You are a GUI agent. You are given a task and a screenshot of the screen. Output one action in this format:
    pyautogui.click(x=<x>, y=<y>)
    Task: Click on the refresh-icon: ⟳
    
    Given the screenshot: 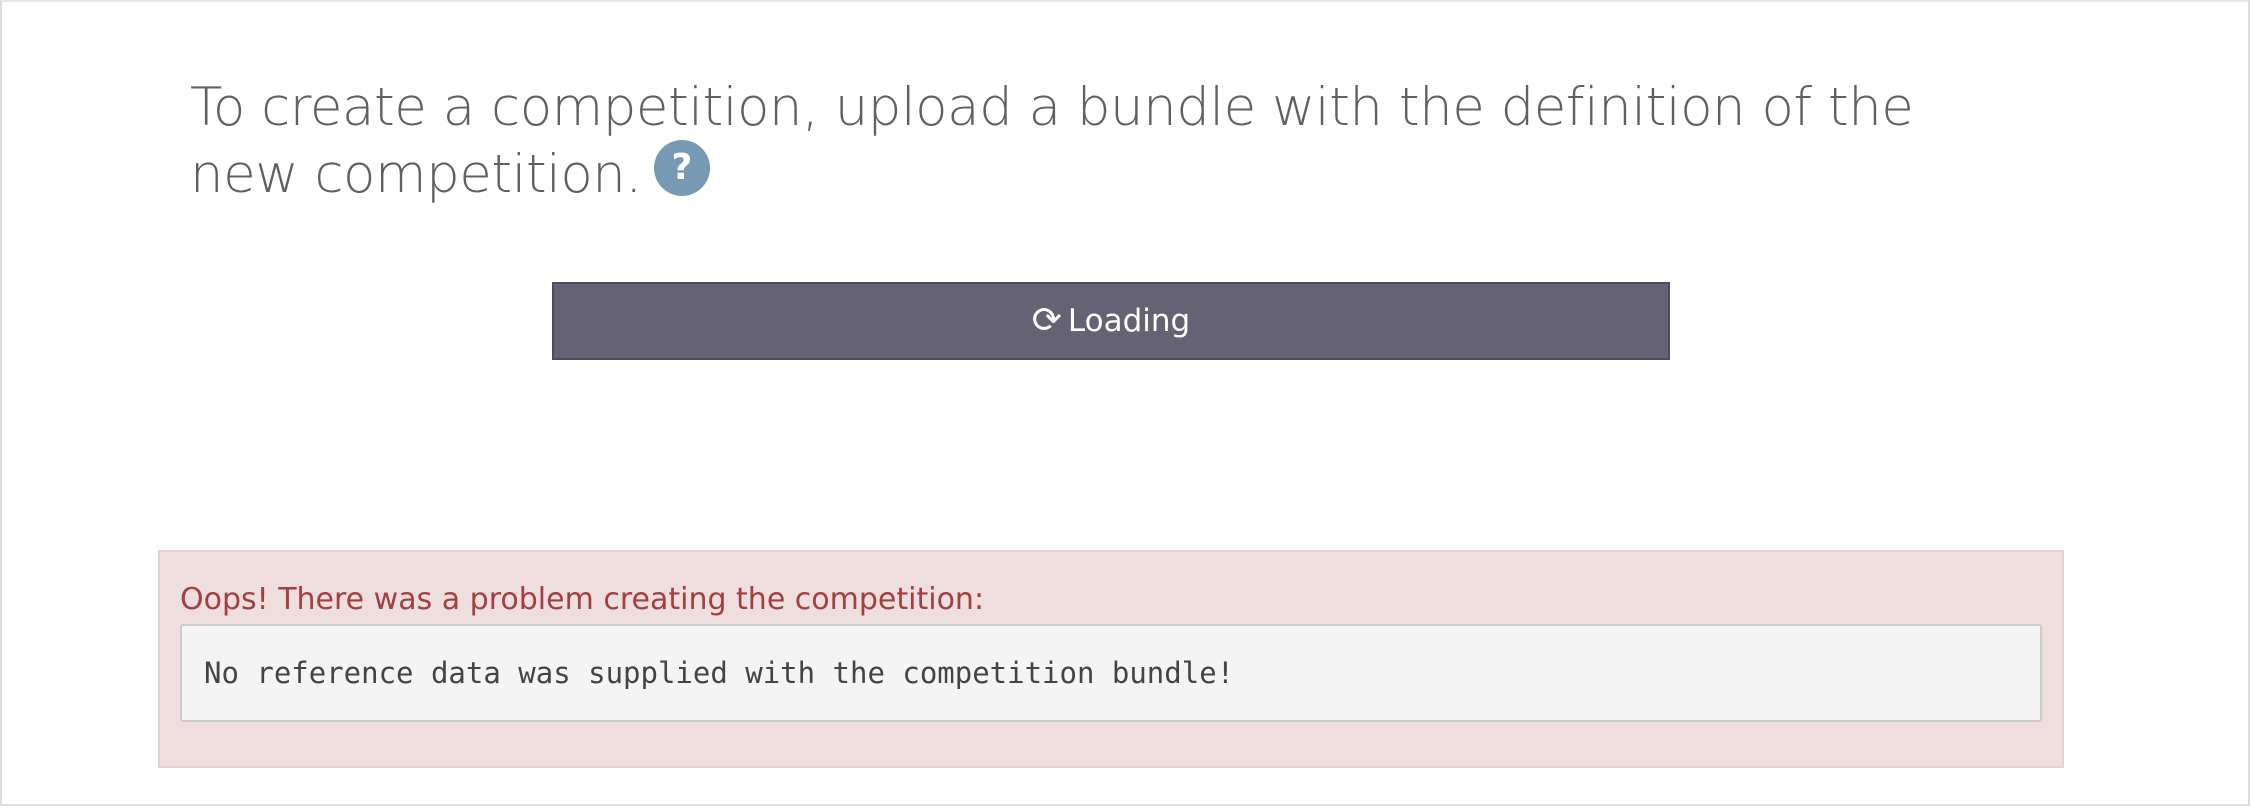 What is the action you would take?
    pyautogui.click(x=1046, y=320)
    